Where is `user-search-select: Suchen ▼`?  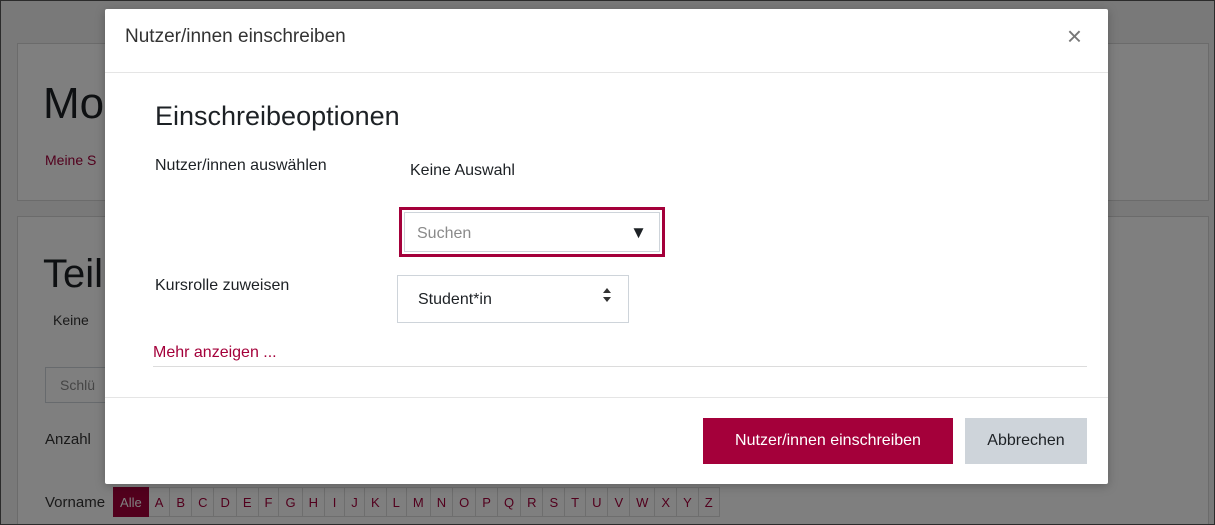
user-search-select: Suchen ▼ is located at coordinates (532, 232).